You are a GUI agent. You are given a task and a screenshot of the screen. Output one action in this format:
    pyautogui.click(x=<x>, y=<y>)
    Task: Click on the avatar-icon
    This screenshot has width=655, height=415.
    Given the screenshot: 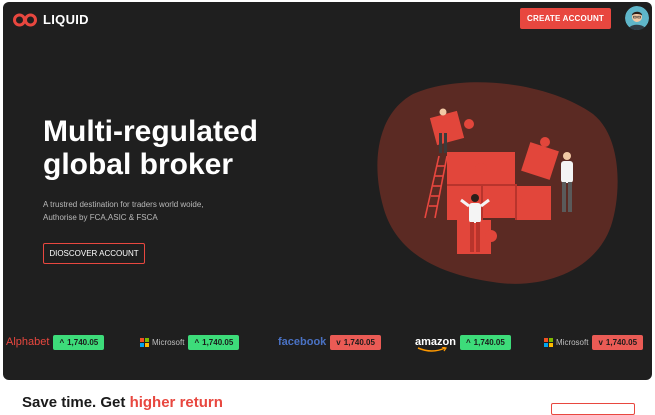 What is the action you would take?
    pyautogui.click(x=637, y=18)
    